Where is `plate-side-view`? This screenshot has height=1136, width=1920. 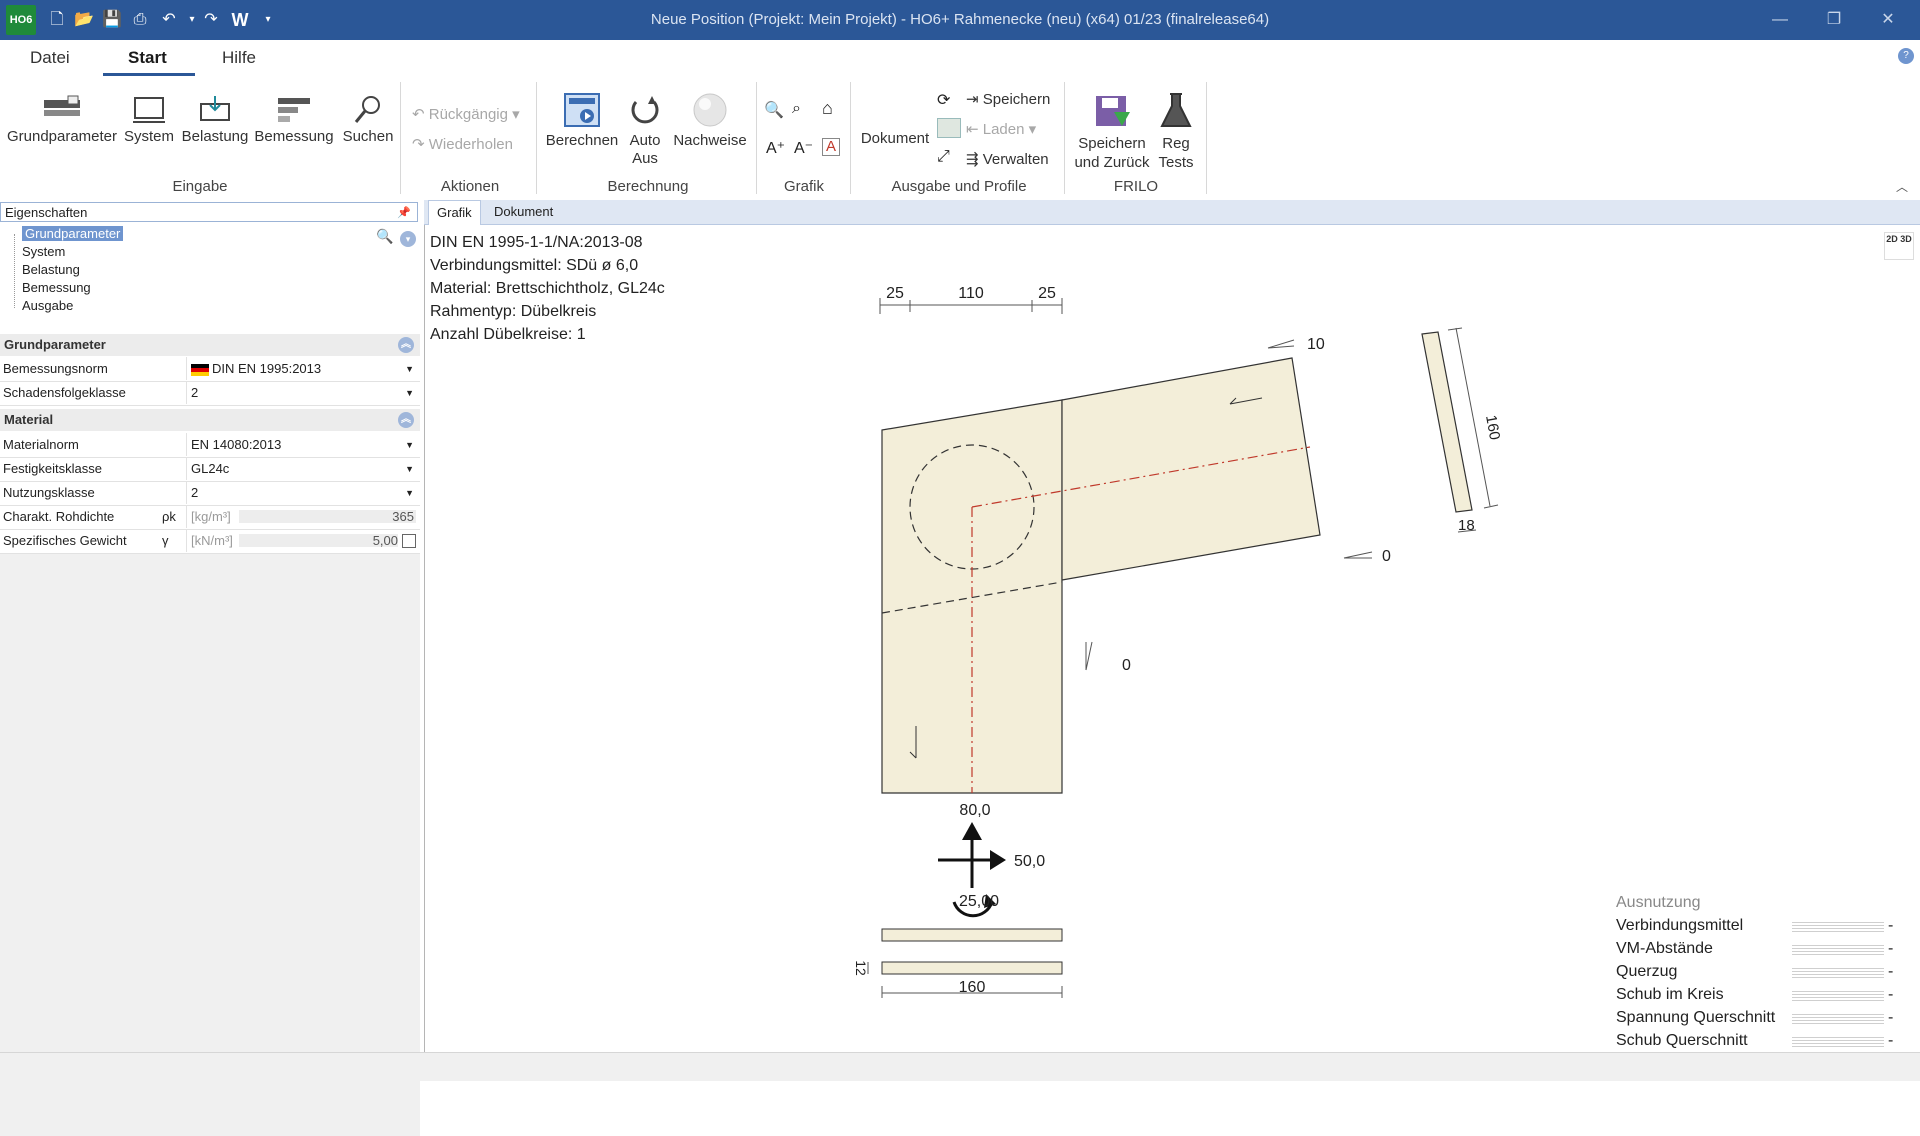 plate-side-view is located at coordinates (972, 968).